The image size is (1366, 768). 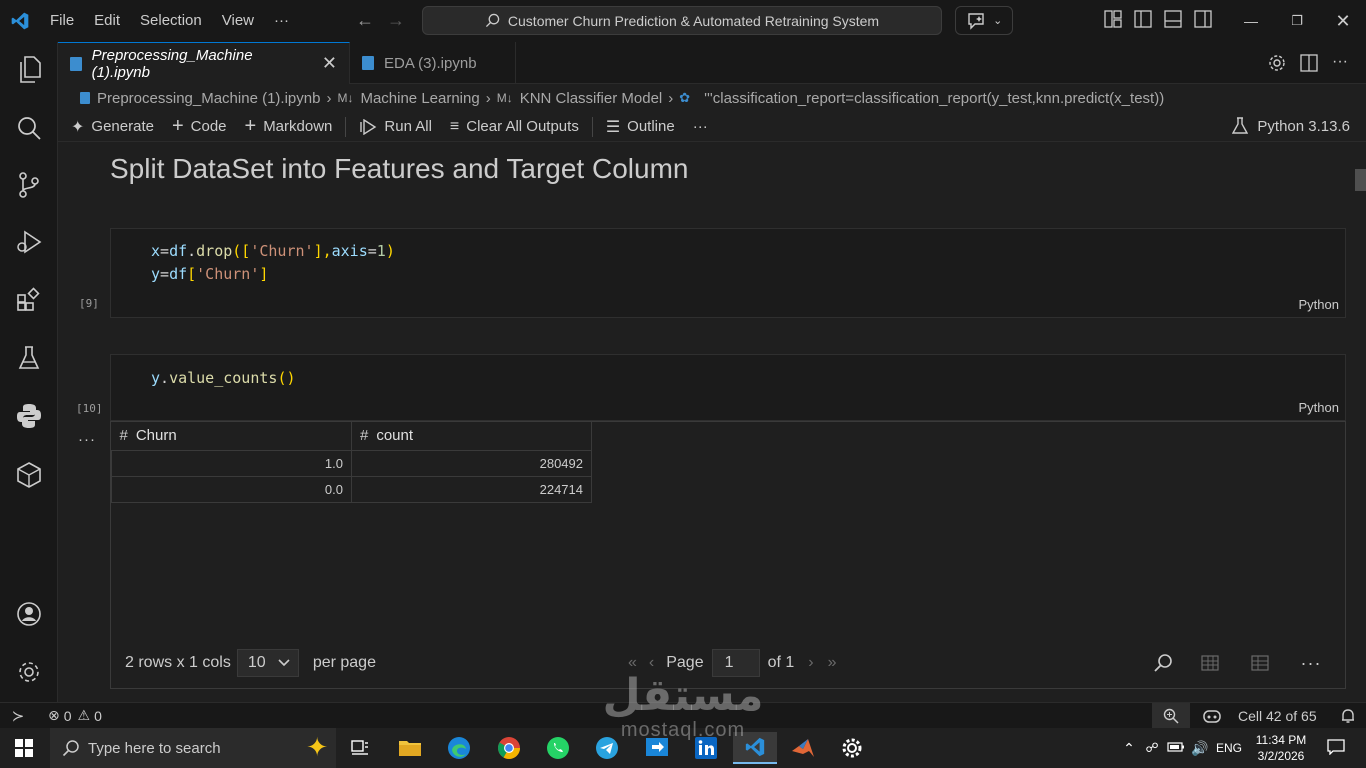 I want to click on table-row: 1.0 280492, so click(x=351, y=463).